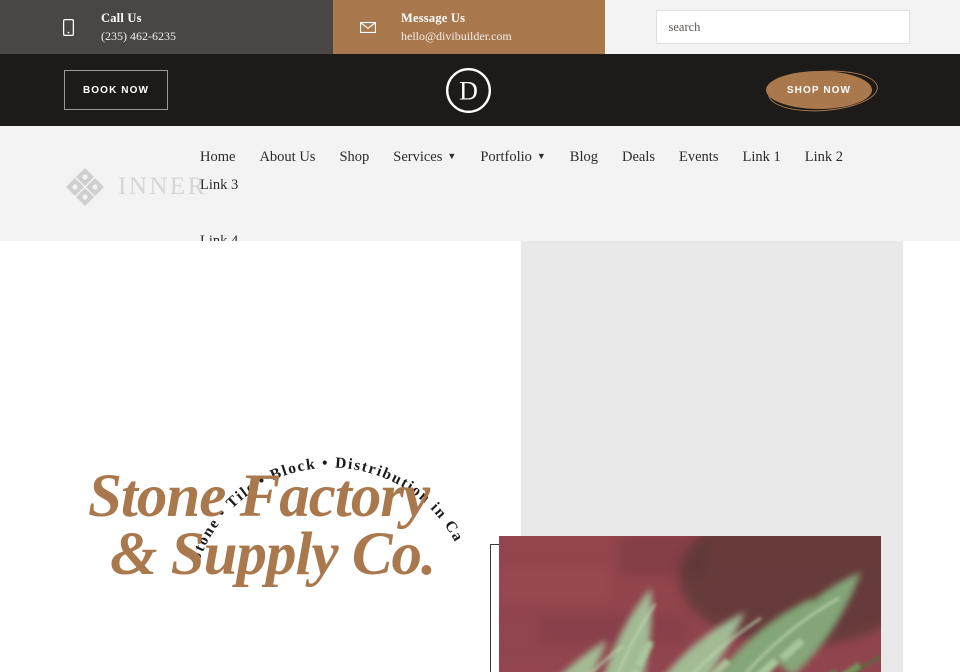 This screenshot has width=960, height=672. I want to click on call-us-block: Call Us (235) 462-6235, so click(166, 27).